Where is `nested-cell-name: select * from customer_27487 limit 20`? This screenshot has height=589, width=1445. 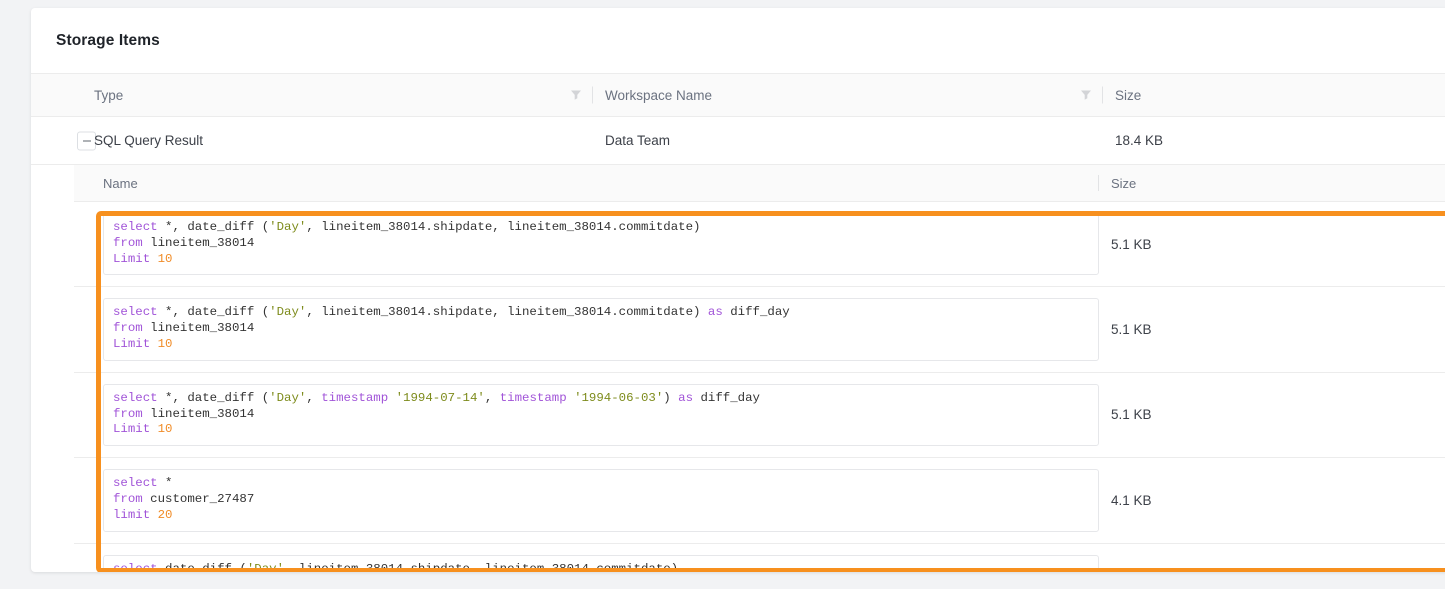
nested-cell-name: select * from customer_27487 limit 20 is located at coordinates (586, 500).